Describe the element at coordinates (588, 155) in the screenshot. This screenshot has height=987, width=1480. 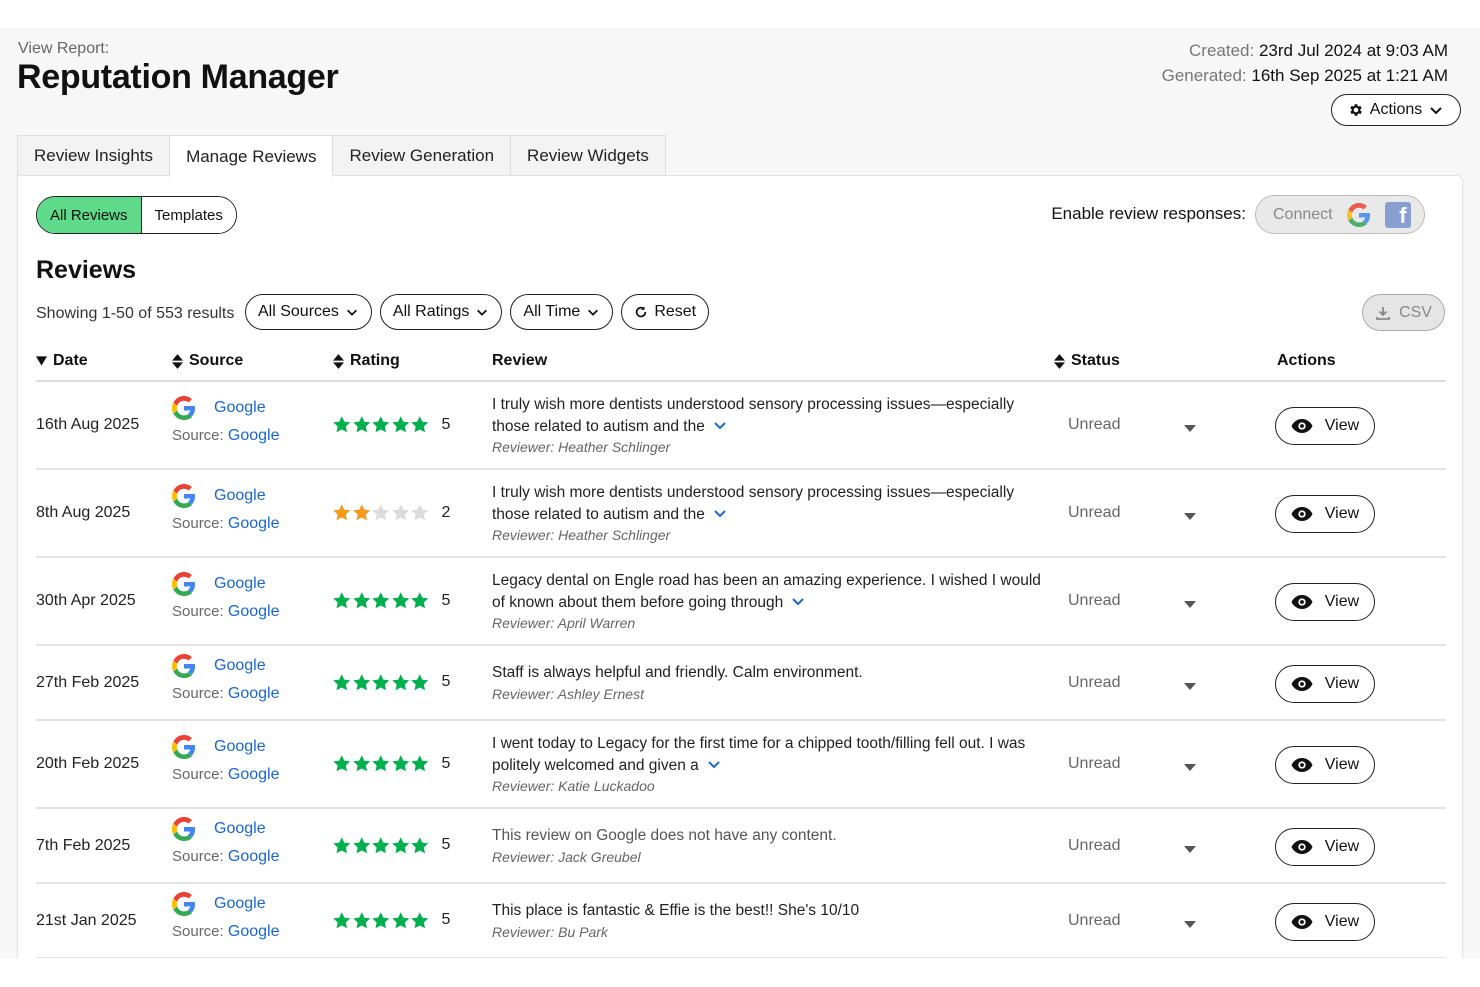
I see `tab-review-widgets: Review Widgets` at that location.